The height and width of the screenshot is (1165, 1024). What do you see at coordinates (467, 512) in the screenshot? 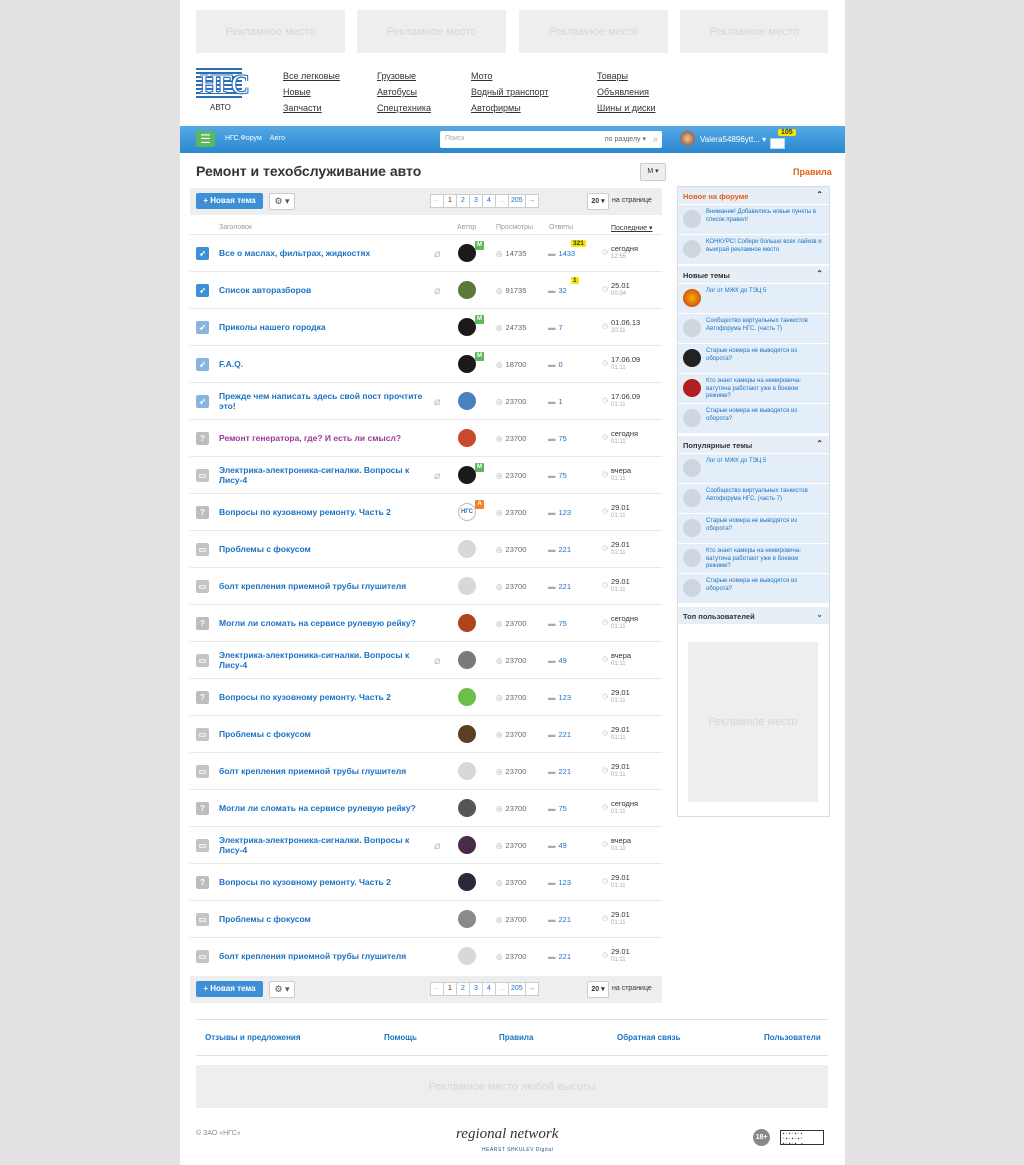
I see `author-avatar: НГС` at bounding box center [467, 512].